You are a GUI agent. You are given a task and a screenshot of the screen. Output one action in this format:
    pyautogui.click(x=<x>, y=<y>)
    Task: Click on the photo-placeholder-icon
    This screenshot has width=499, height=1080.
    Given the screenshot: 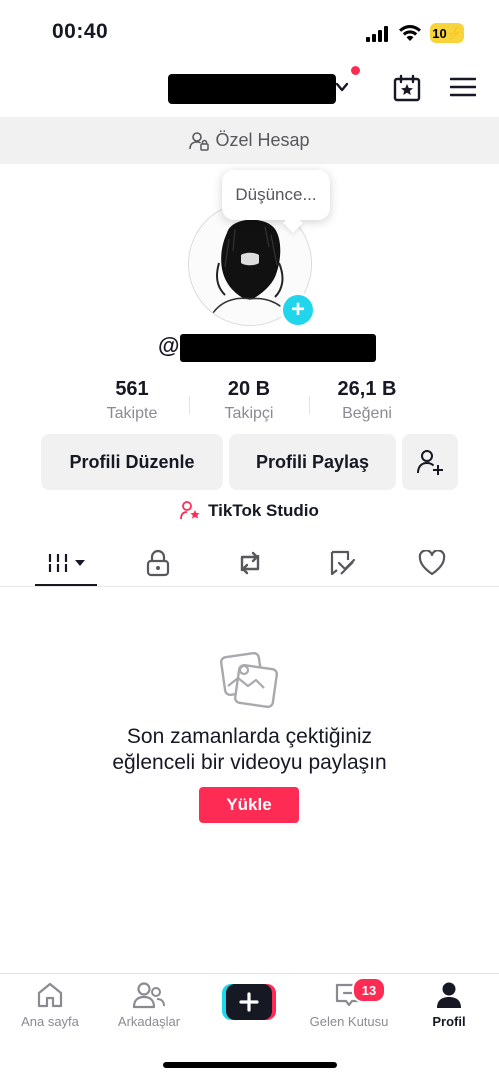 What is the action you would take?
    pyautogui.click(x=249, y=680)
    